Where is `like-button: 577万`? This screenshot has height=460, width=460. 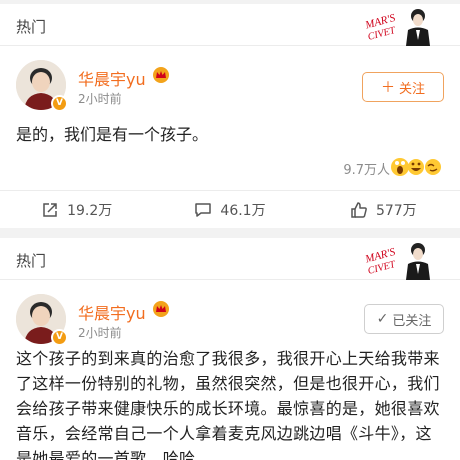
like-button: 577万 is located at coordinates (383, 210).